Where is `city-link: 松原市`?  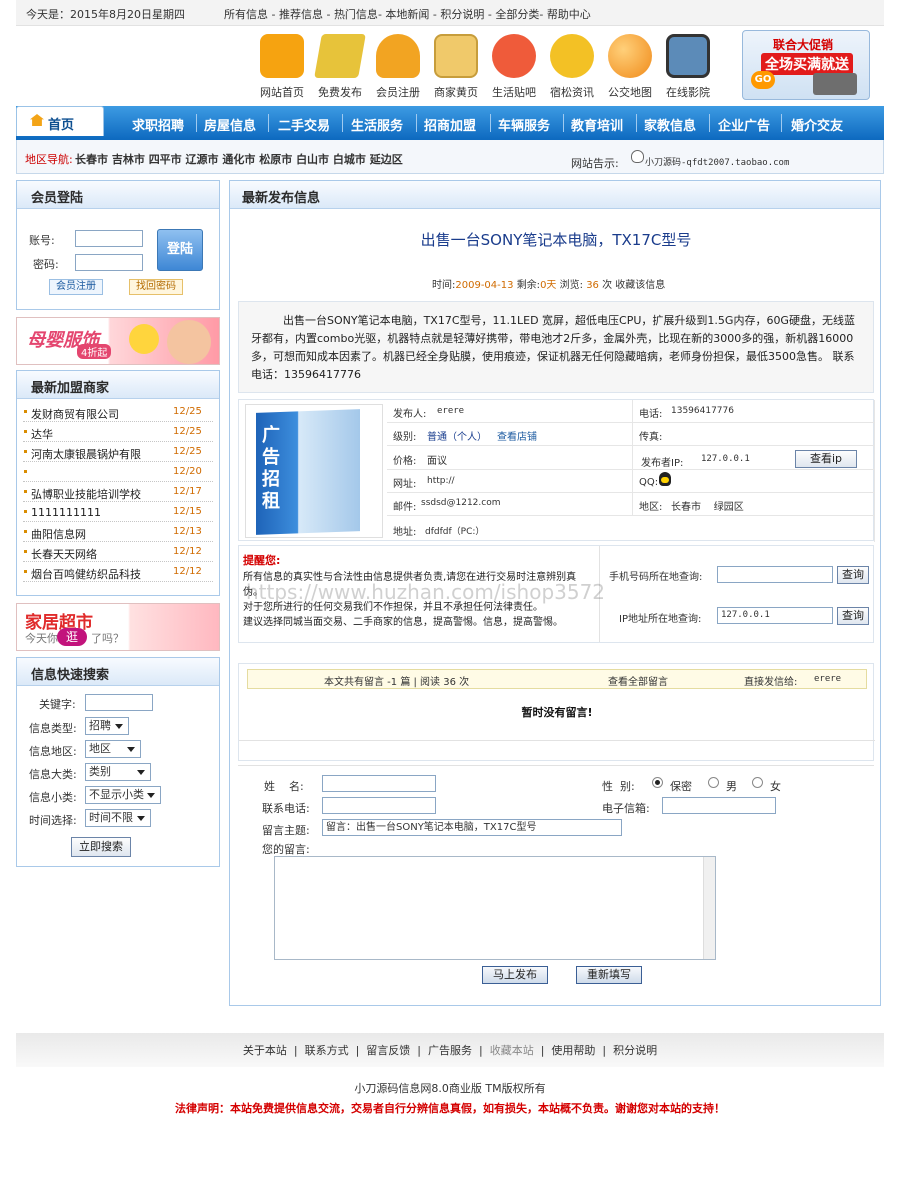
city-link: 松原市 is located at coordinates (275, 159).